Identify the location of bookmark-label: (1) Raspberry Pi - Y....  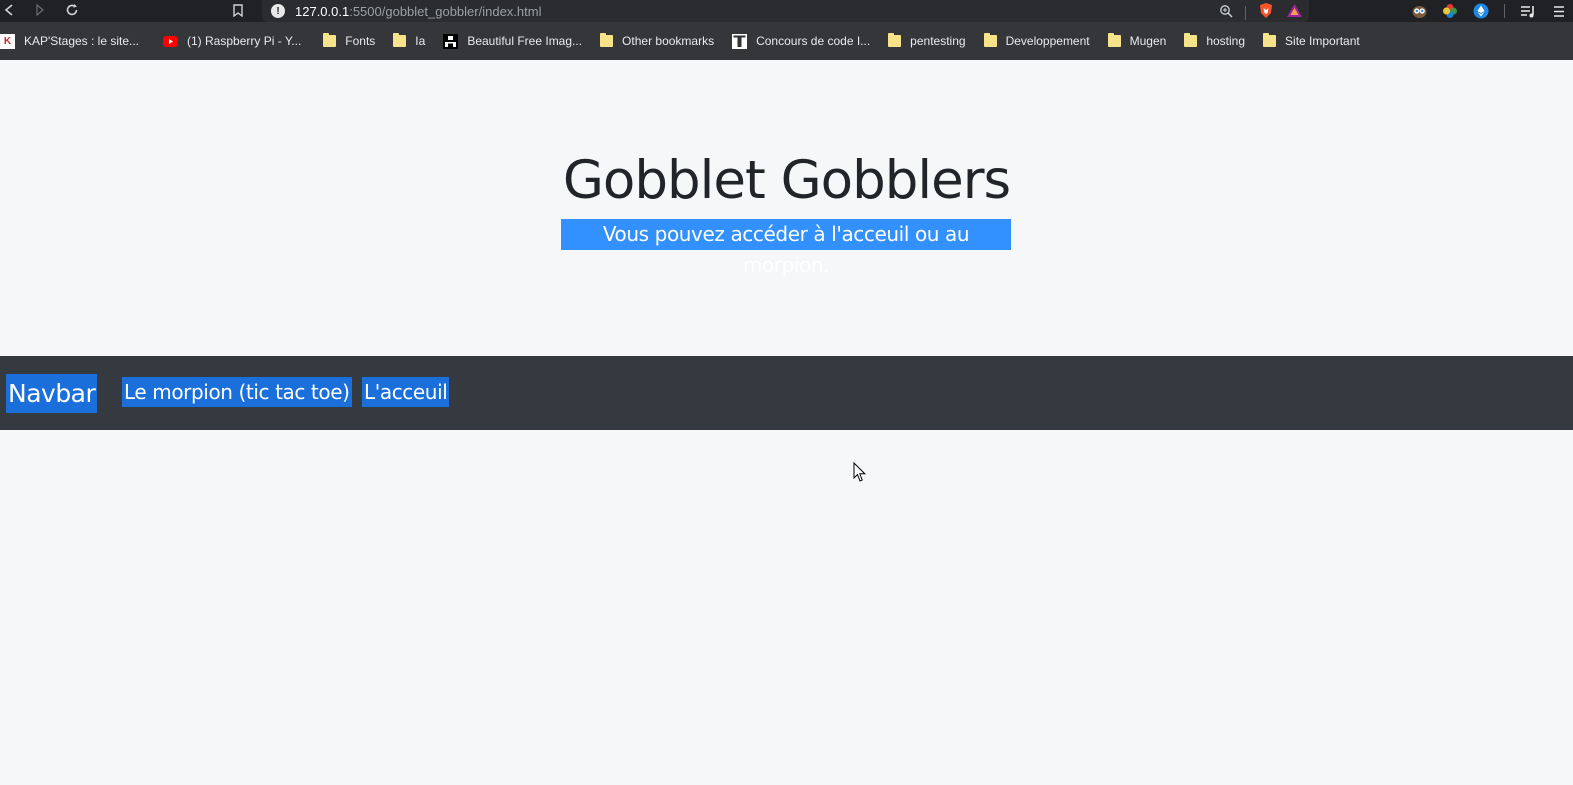
(244, 41).